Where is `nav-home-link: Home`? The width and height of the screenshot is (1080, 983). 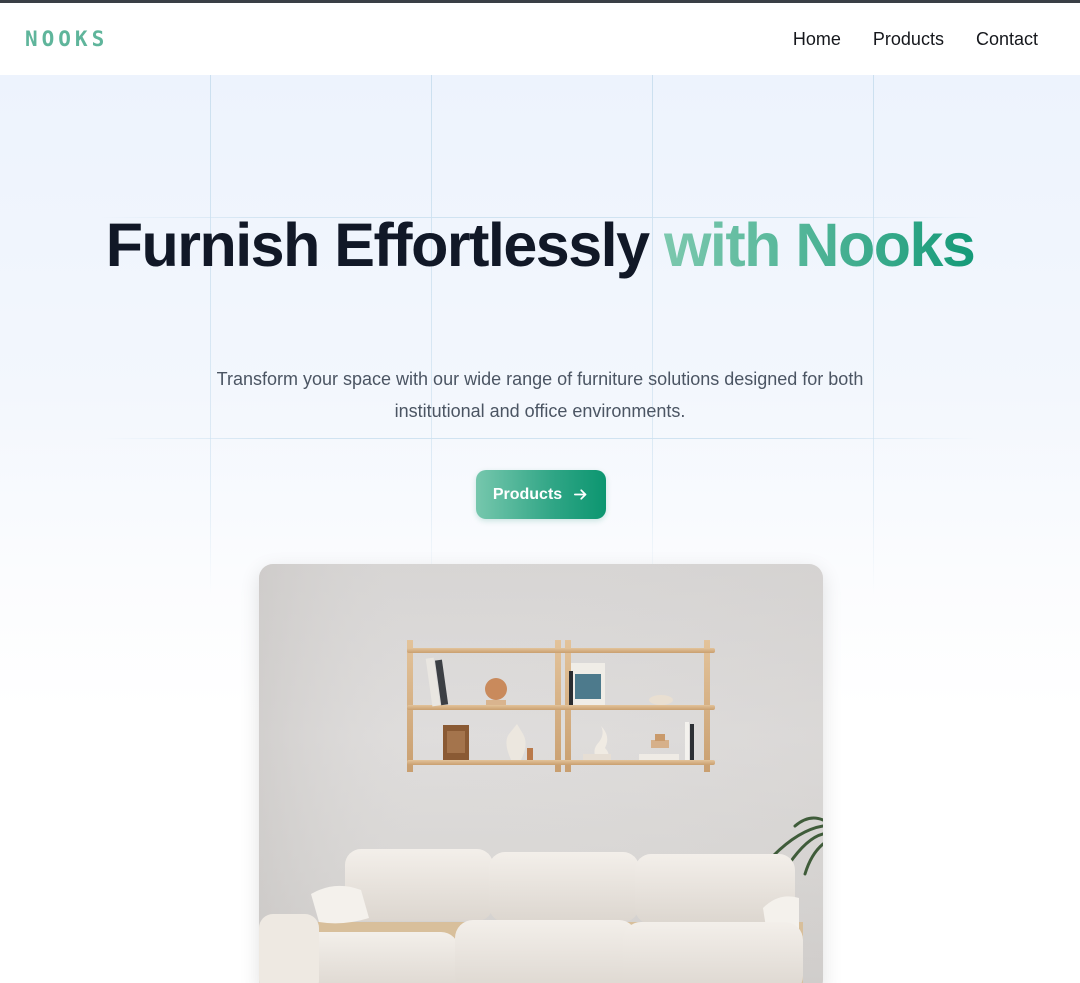 nav-home-link: Home is located at coordinates (817, 39).